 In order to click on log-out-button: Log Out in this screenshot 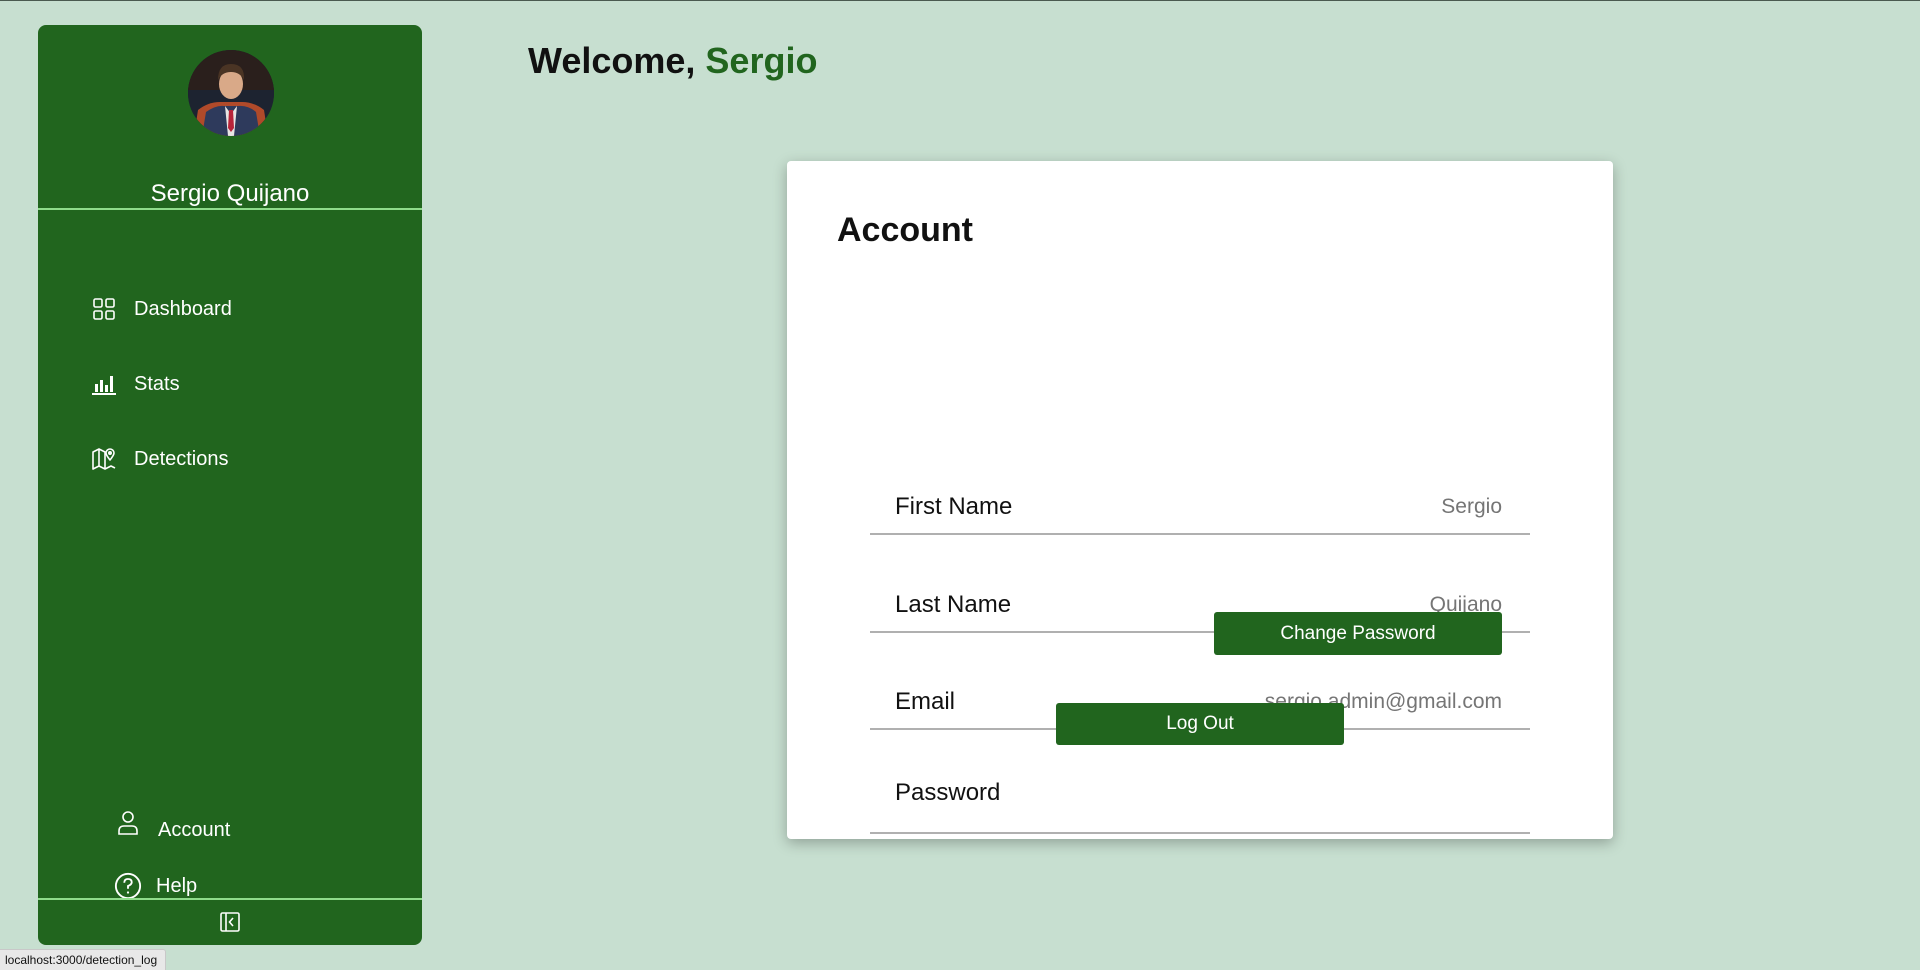, I will do `click(1200, 724)`.